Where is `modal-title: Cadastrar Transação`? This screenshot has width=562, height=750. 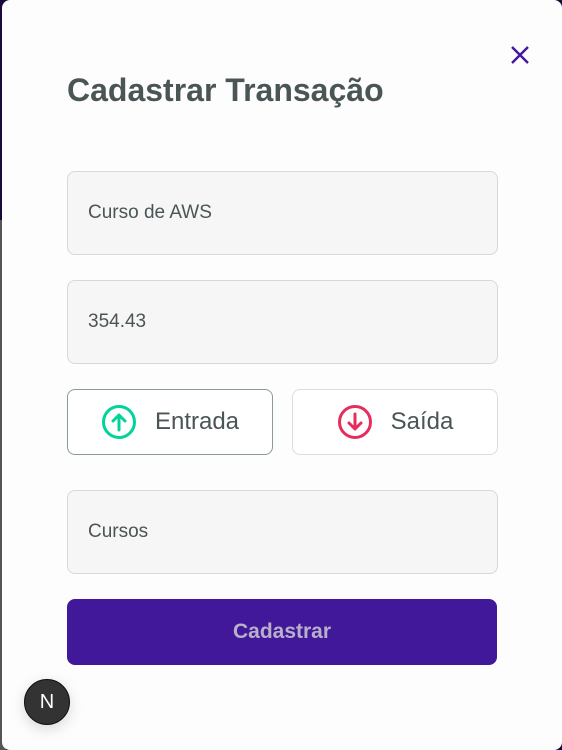 modal-title: Cadastrar Transação is located at coordinates (225, 90).